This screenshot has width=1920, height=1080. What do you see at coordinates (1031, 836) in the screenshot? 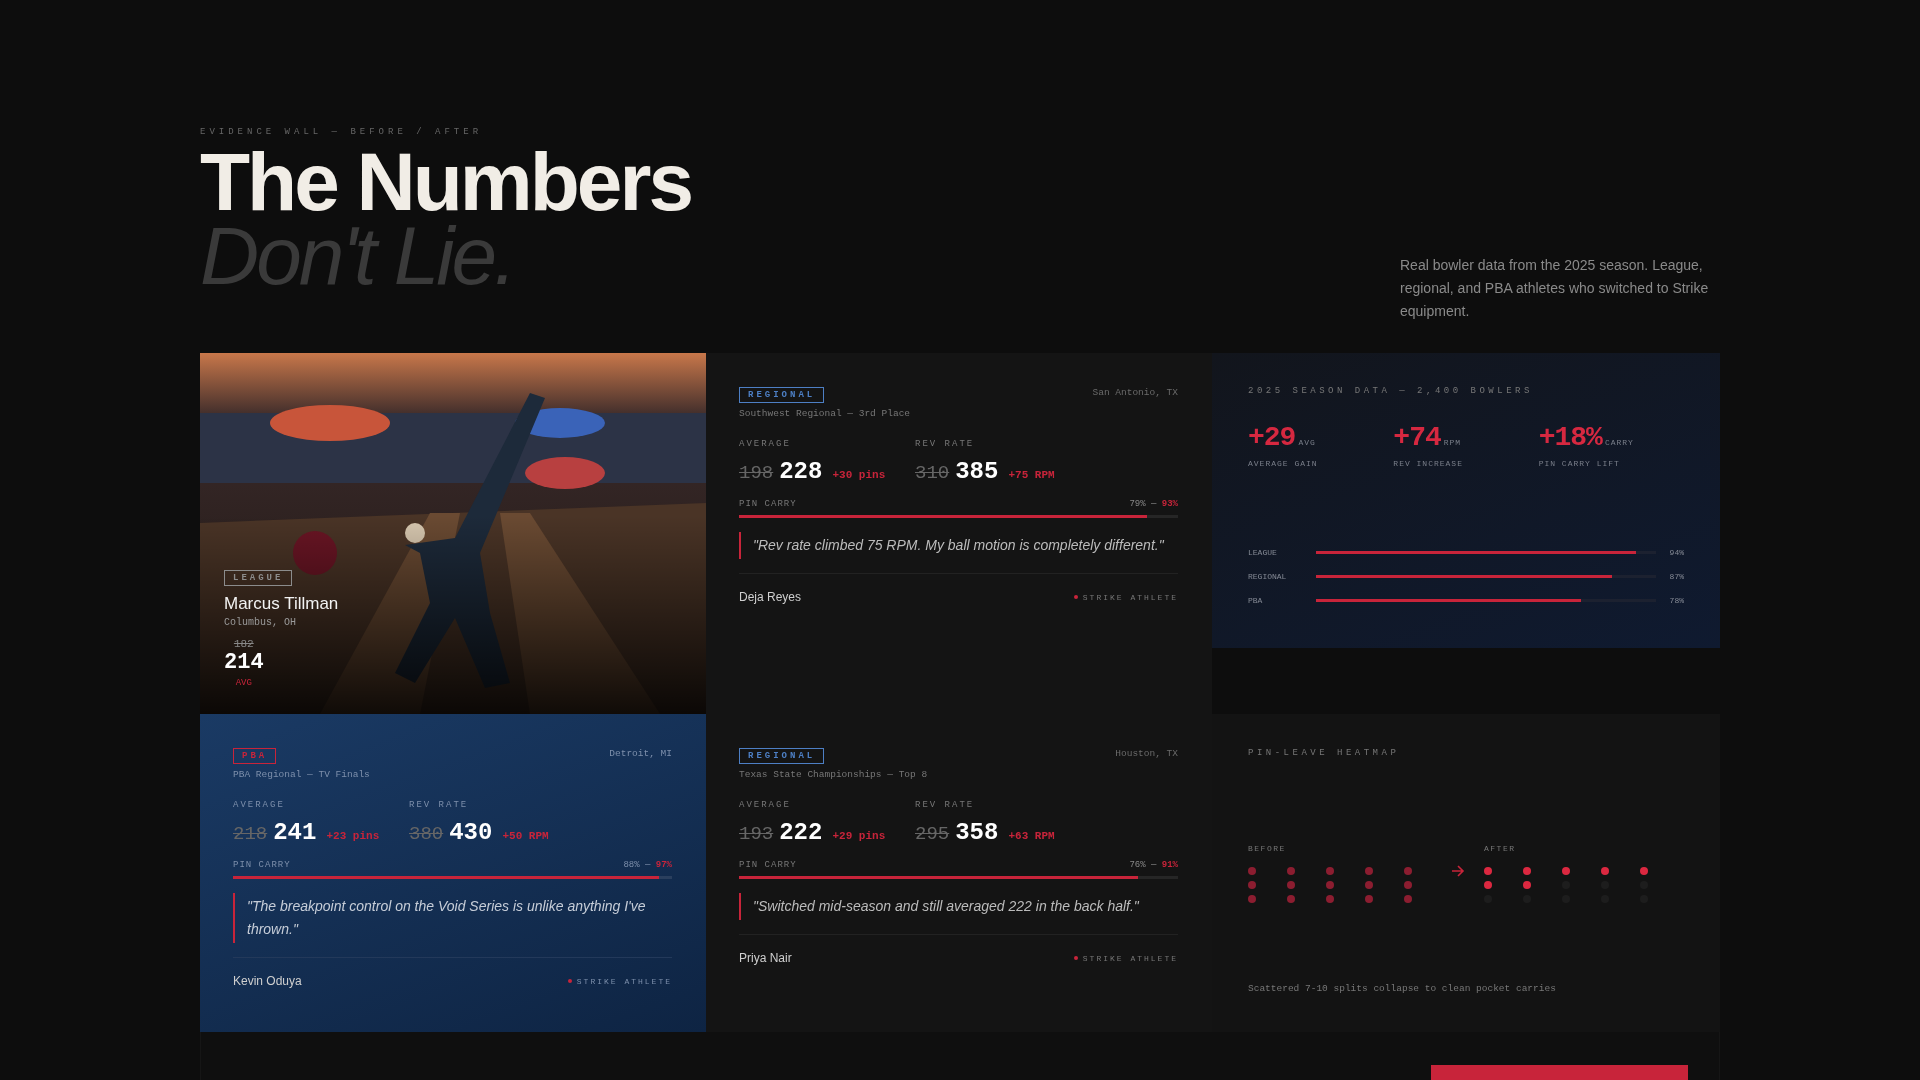
I see `gain-value: +63 RPM` at bounding box center [1031, 836].